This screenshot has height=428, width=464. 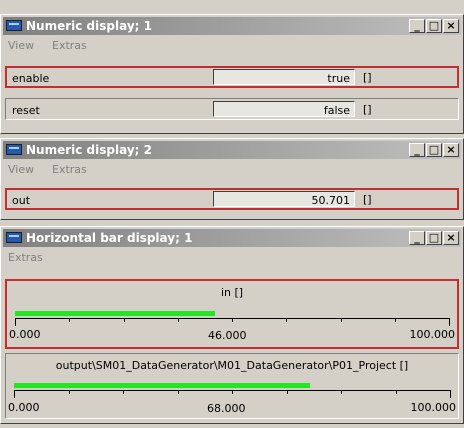 What do you see at coordinates (336, 110) in the screenshot?
I see `value-text: false` at bounding box center [336, 110].